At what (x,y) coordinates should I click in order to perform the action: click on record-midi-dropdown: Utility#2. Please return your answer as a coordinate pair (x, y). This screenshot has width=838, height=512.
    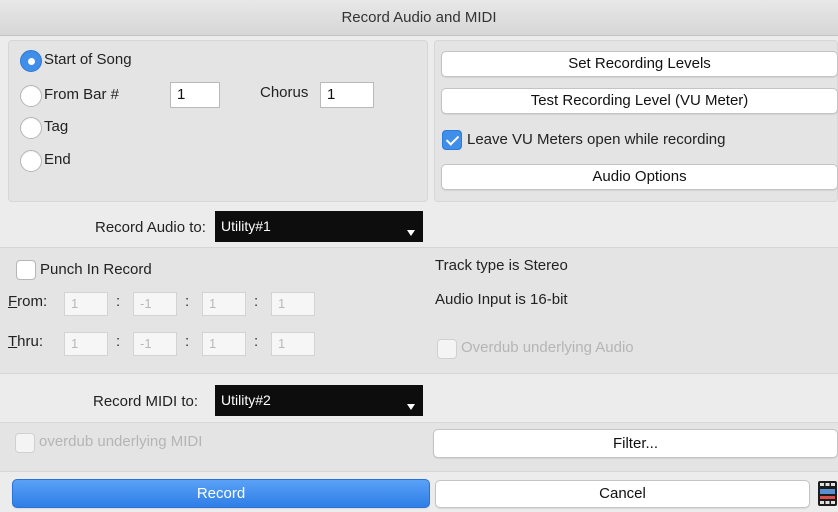
    Looking at the image, I should click on (319, 400).